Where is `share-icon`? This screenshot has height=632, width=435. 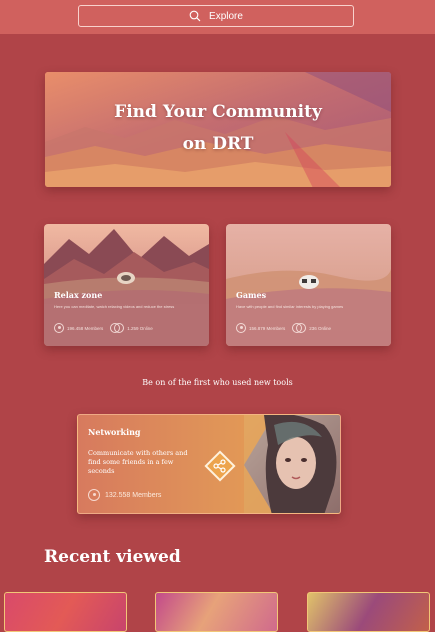 share-icon is located at coordinates (219, 466).